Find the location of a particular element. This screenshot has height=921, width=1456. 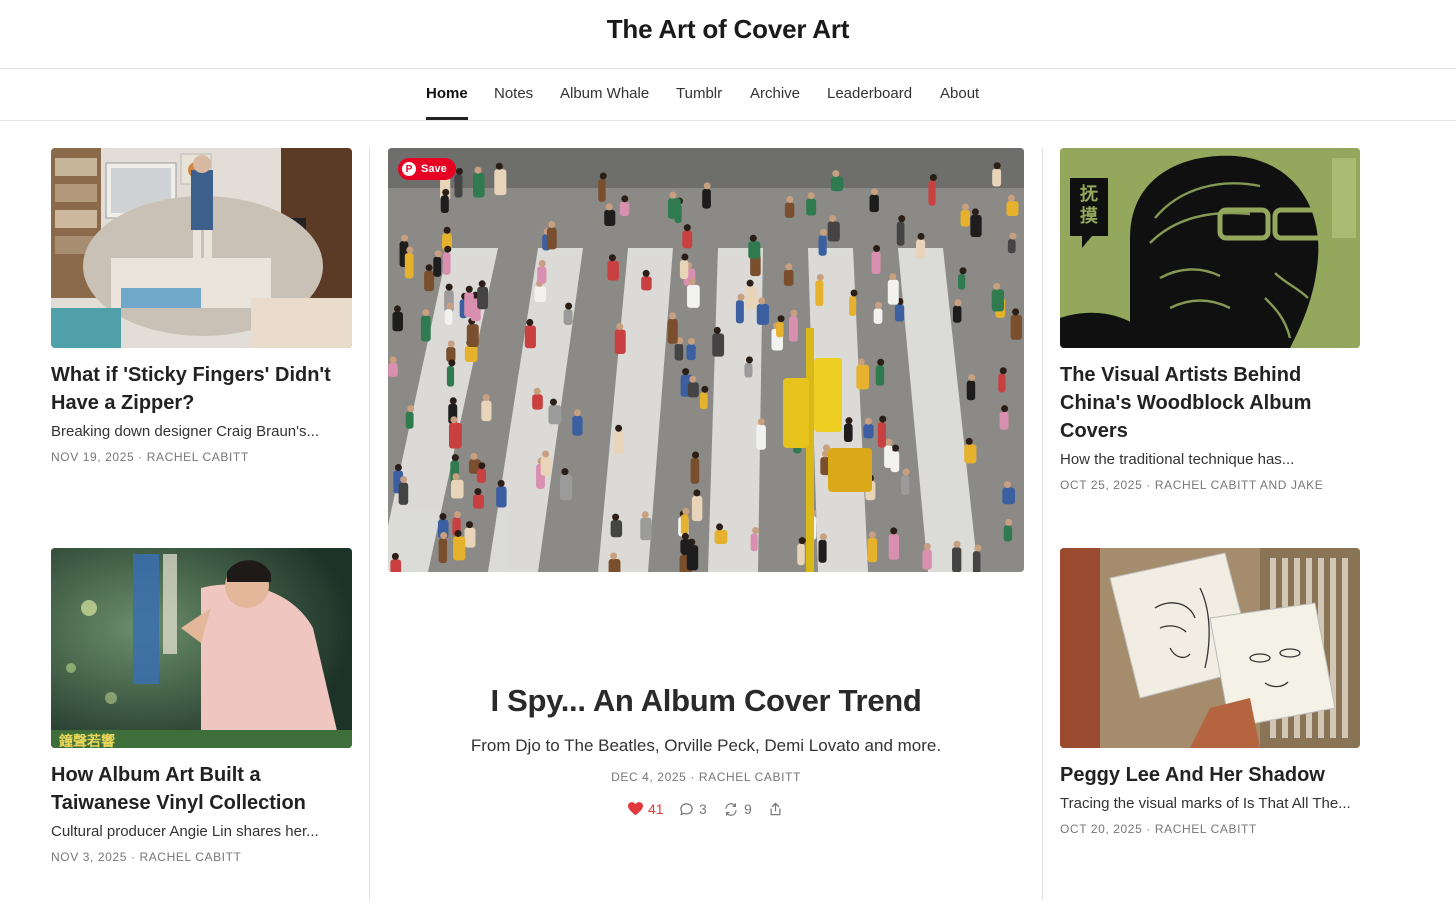

restack-icon is located at coordinates (731, 809).